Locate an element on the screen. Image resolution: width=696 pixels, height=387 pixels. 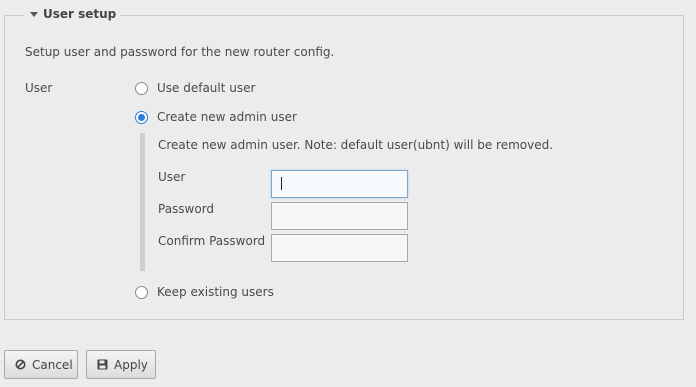
option-create-admin-user: Create new admin user is located at coordinates (216, 117).